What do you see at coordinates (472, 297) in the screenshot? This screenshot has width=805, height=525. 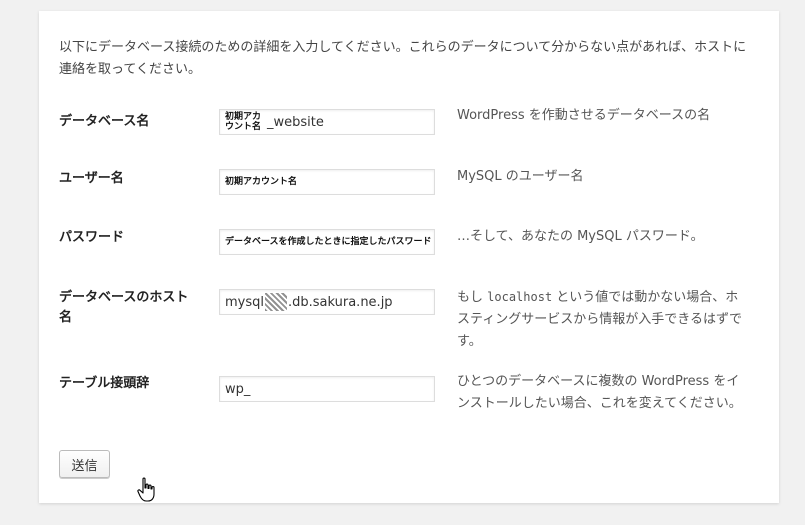 I see `db-host-description-before: もし` at bounding box center [472, 297].